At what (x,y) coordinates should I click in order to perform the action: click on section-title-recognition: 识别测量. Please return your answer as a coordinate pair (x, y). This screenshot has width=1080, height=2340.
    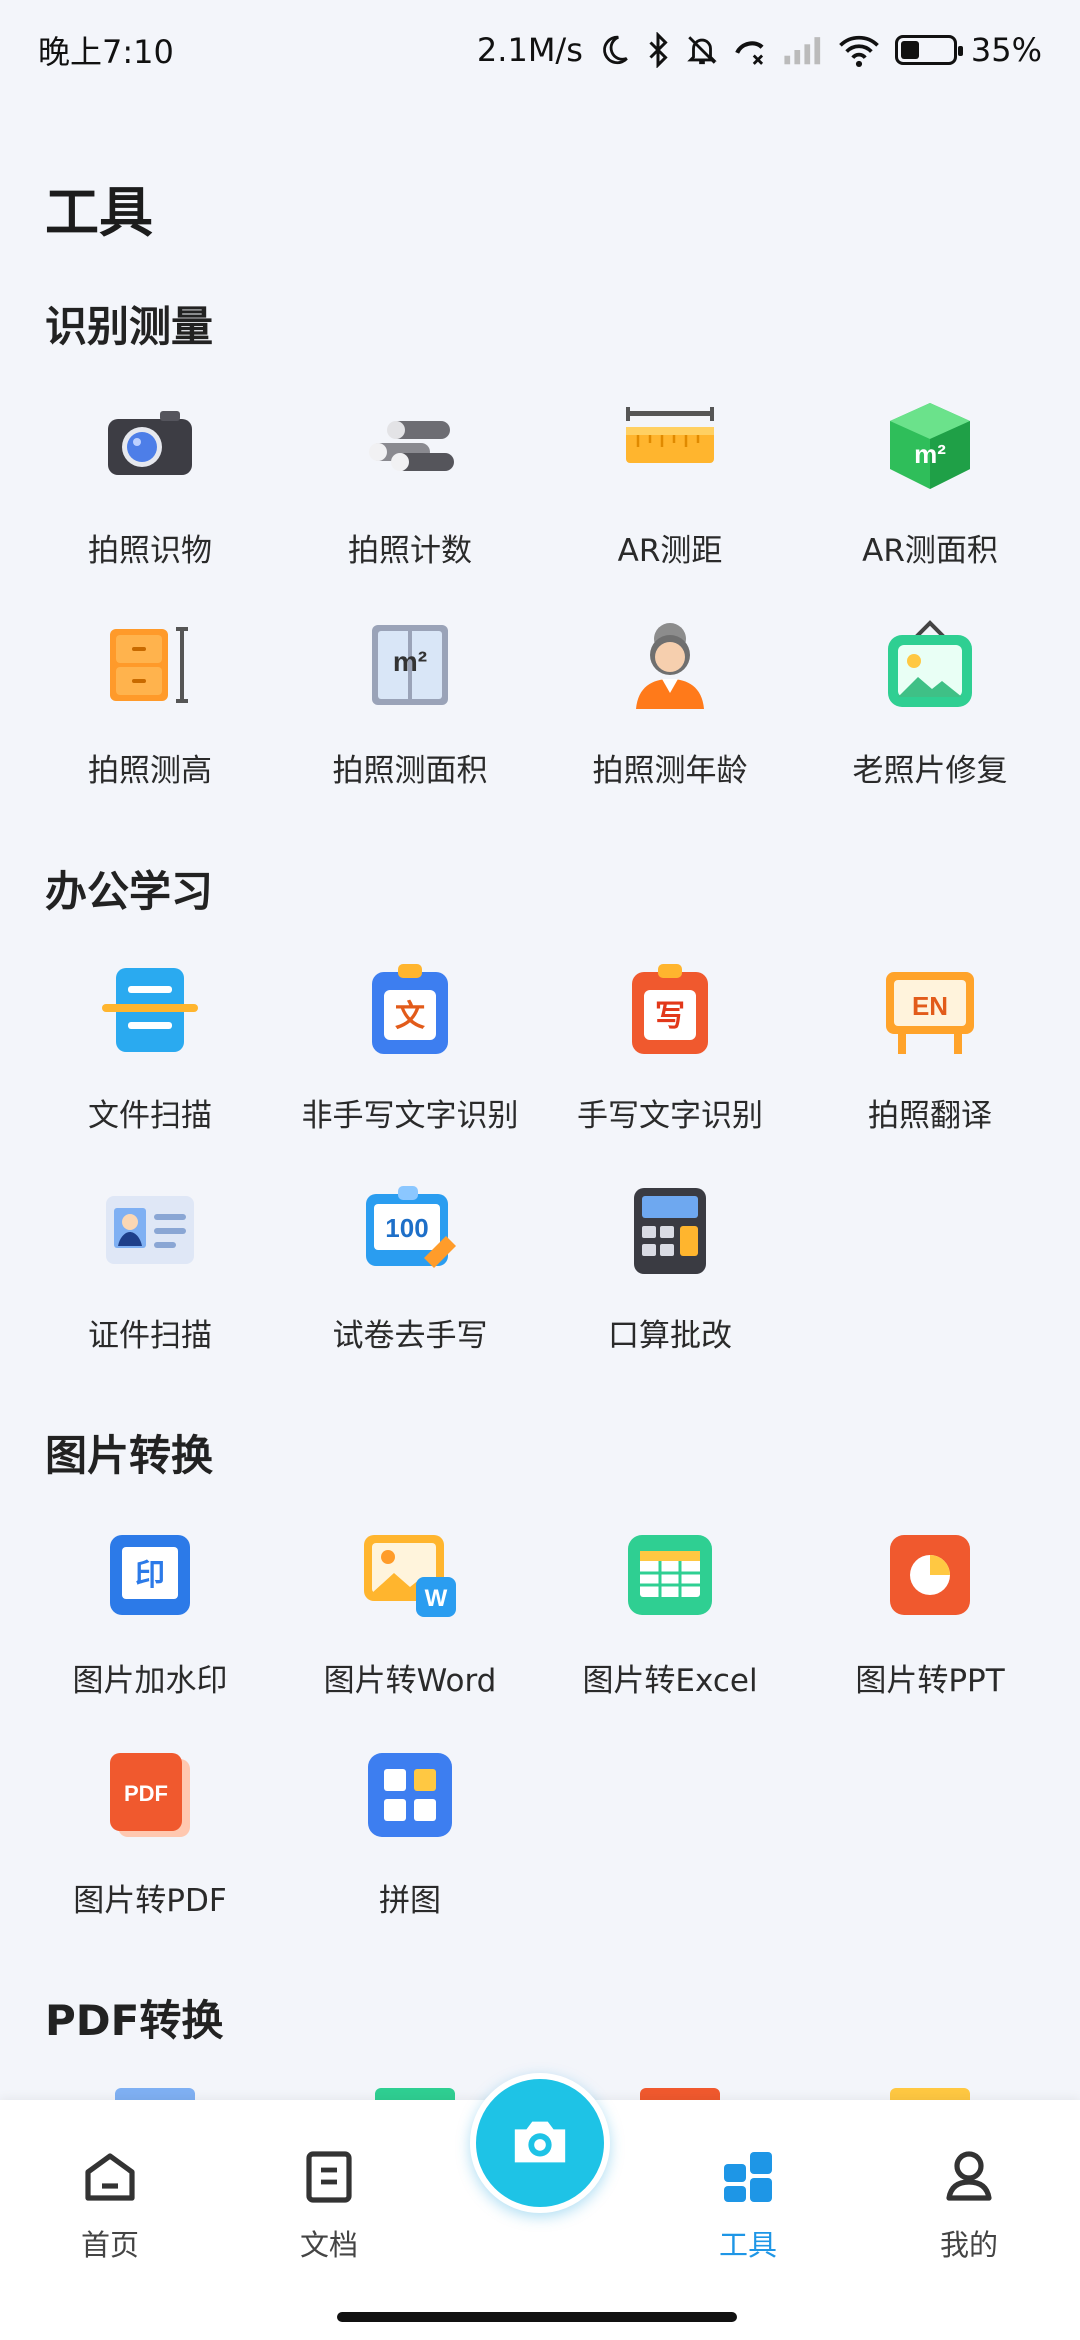
    Looking at the image, I should click on (129, 326).